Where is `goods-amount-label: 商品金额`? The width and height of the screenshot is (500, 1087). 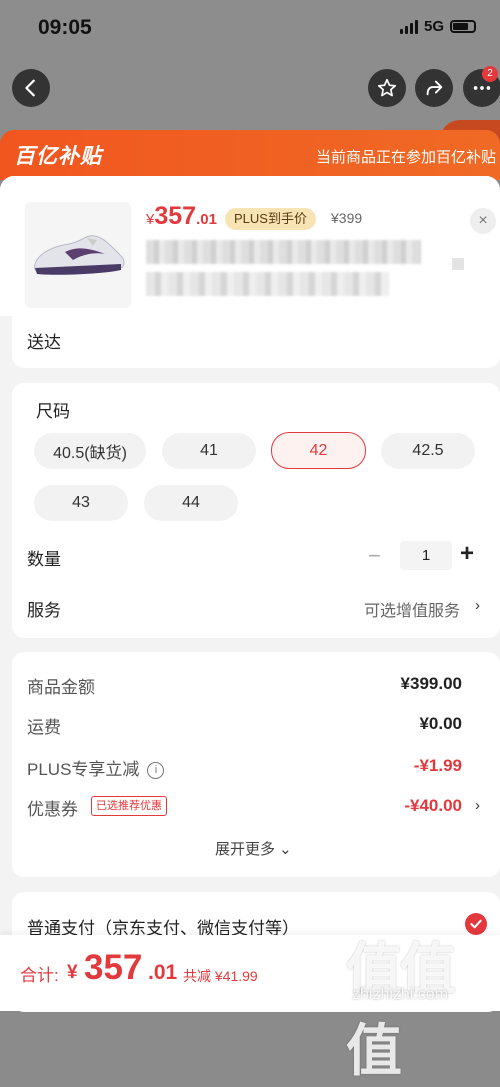
goods-amount-label: 商品金额 is located at coordinates (61, 687).